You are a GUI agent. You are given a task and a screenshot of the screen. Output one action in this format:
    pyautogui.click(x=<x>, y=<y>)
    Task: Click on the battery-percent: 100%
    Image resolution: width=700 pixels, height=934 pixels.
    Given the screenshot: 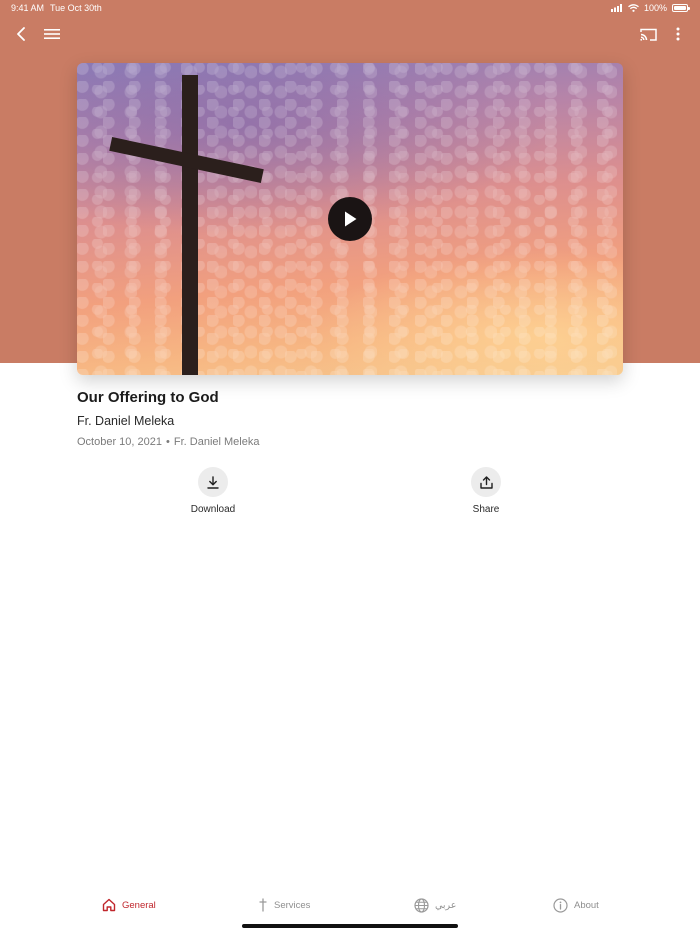 What is the action you would take?
    pyautogui.click(x=655, y=8)
    